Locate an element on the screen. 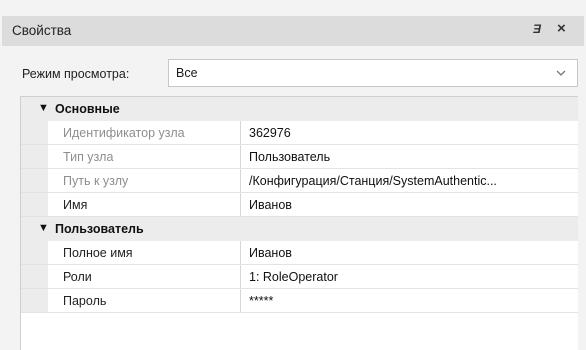  property-row: Идентификатор узла 362976 is located at coordinates (299, 133).